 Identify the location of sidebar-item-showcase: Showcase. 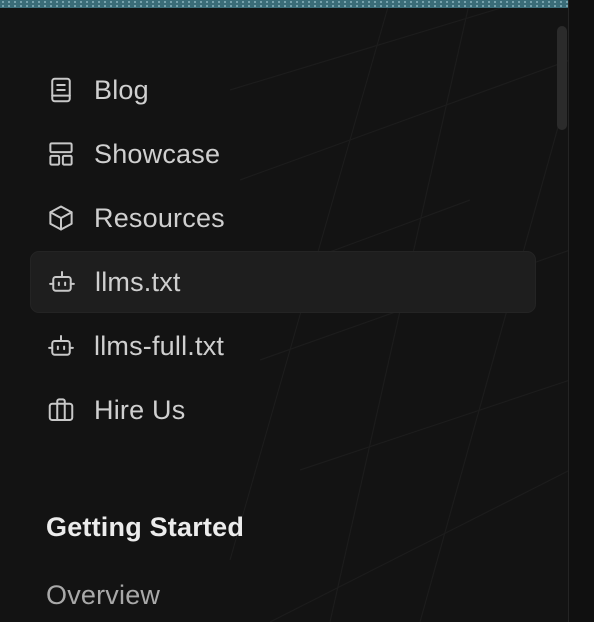
(283, 154).